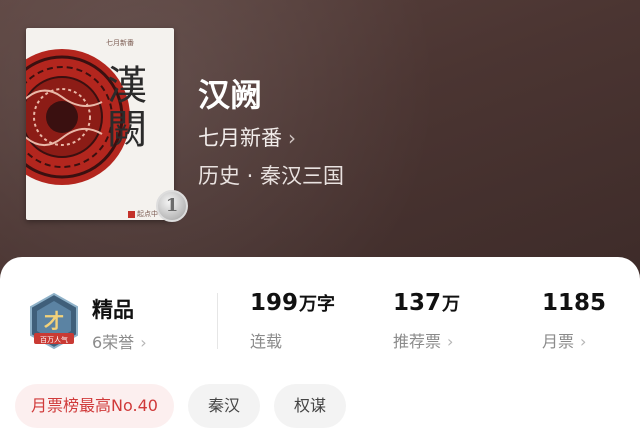 This screenshot has width=640, height=441. I want to click on author-link: 七月新番 ›, so click(247, 137).